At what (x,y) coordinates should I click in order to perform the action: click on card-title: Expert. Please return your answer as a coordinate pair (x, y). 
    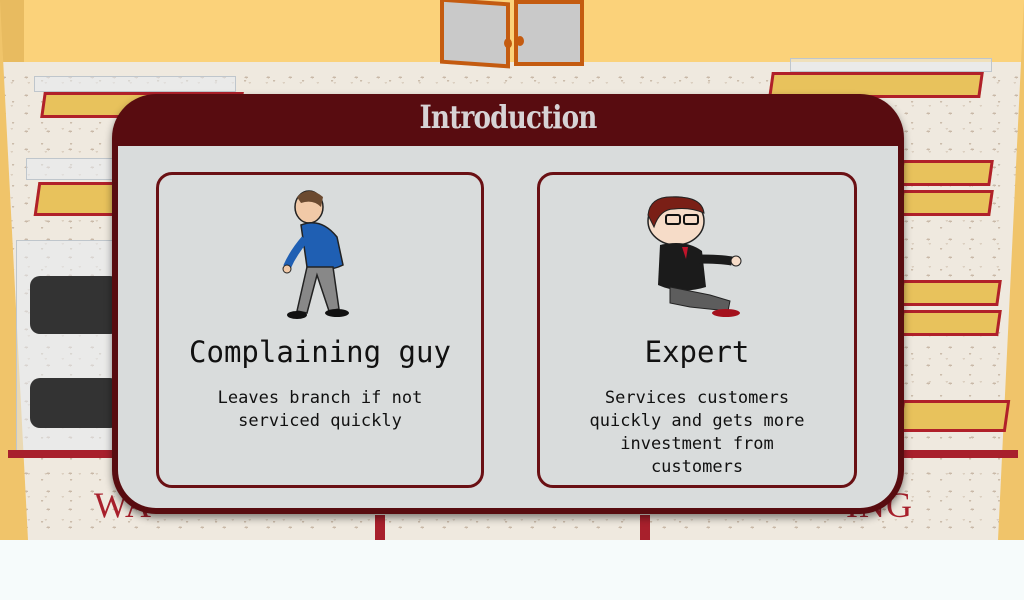
    Looking at the image, I should click on (697, 352).